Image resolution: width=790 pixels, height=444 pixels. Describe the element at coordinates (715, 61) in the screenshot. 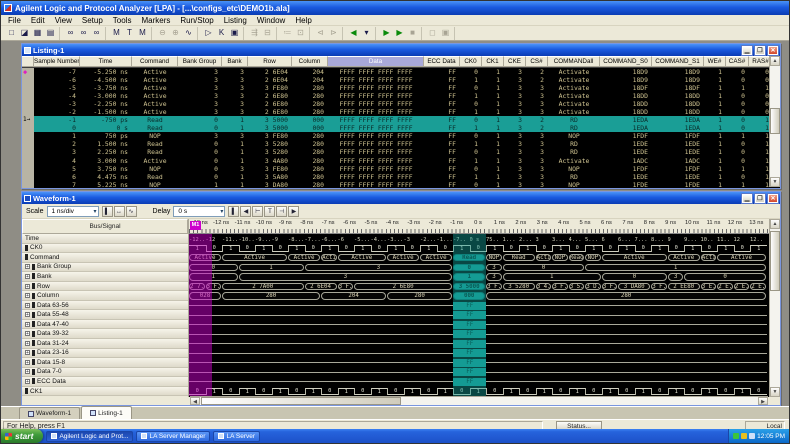

I see `column-header-we-: WE#` at that location.